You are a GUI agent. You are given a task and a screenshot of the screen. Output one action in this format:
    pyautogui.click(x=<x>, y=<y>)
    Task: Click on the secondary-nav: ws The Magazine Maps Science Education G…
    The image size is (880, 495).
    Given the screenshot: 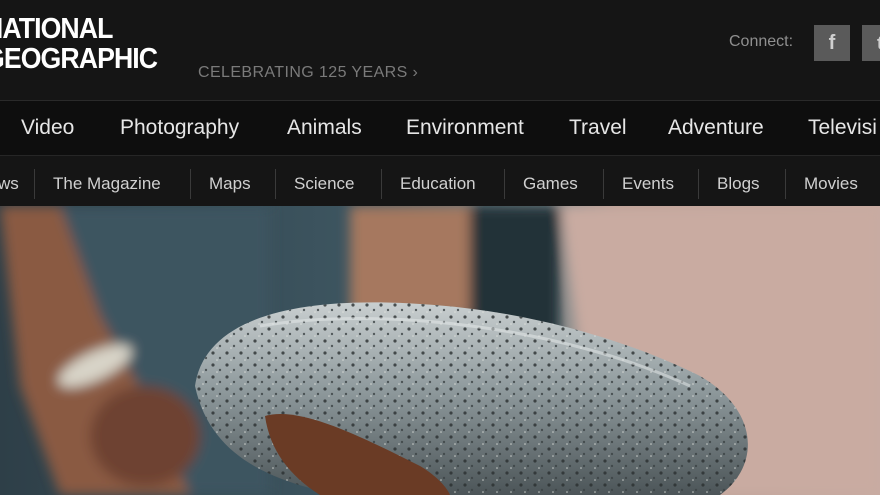 What is the action you would take?
    pyautogui.click(x=440, y=180)
    